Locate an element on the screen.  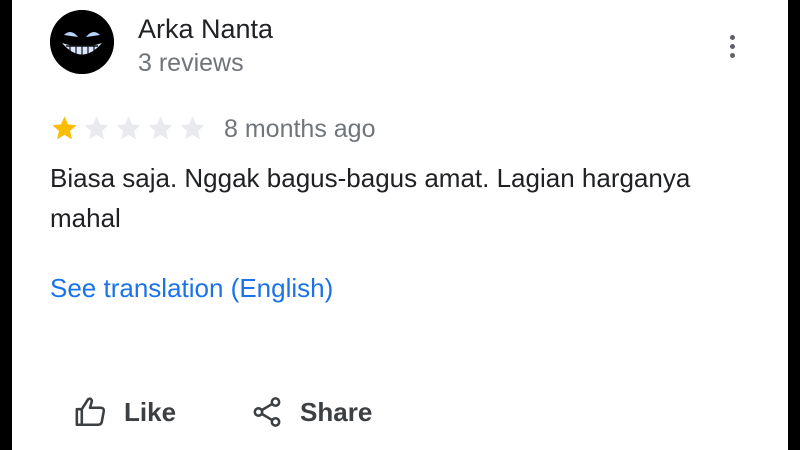
author-review-count: 3 reviews is located at coordinates (191, 63).